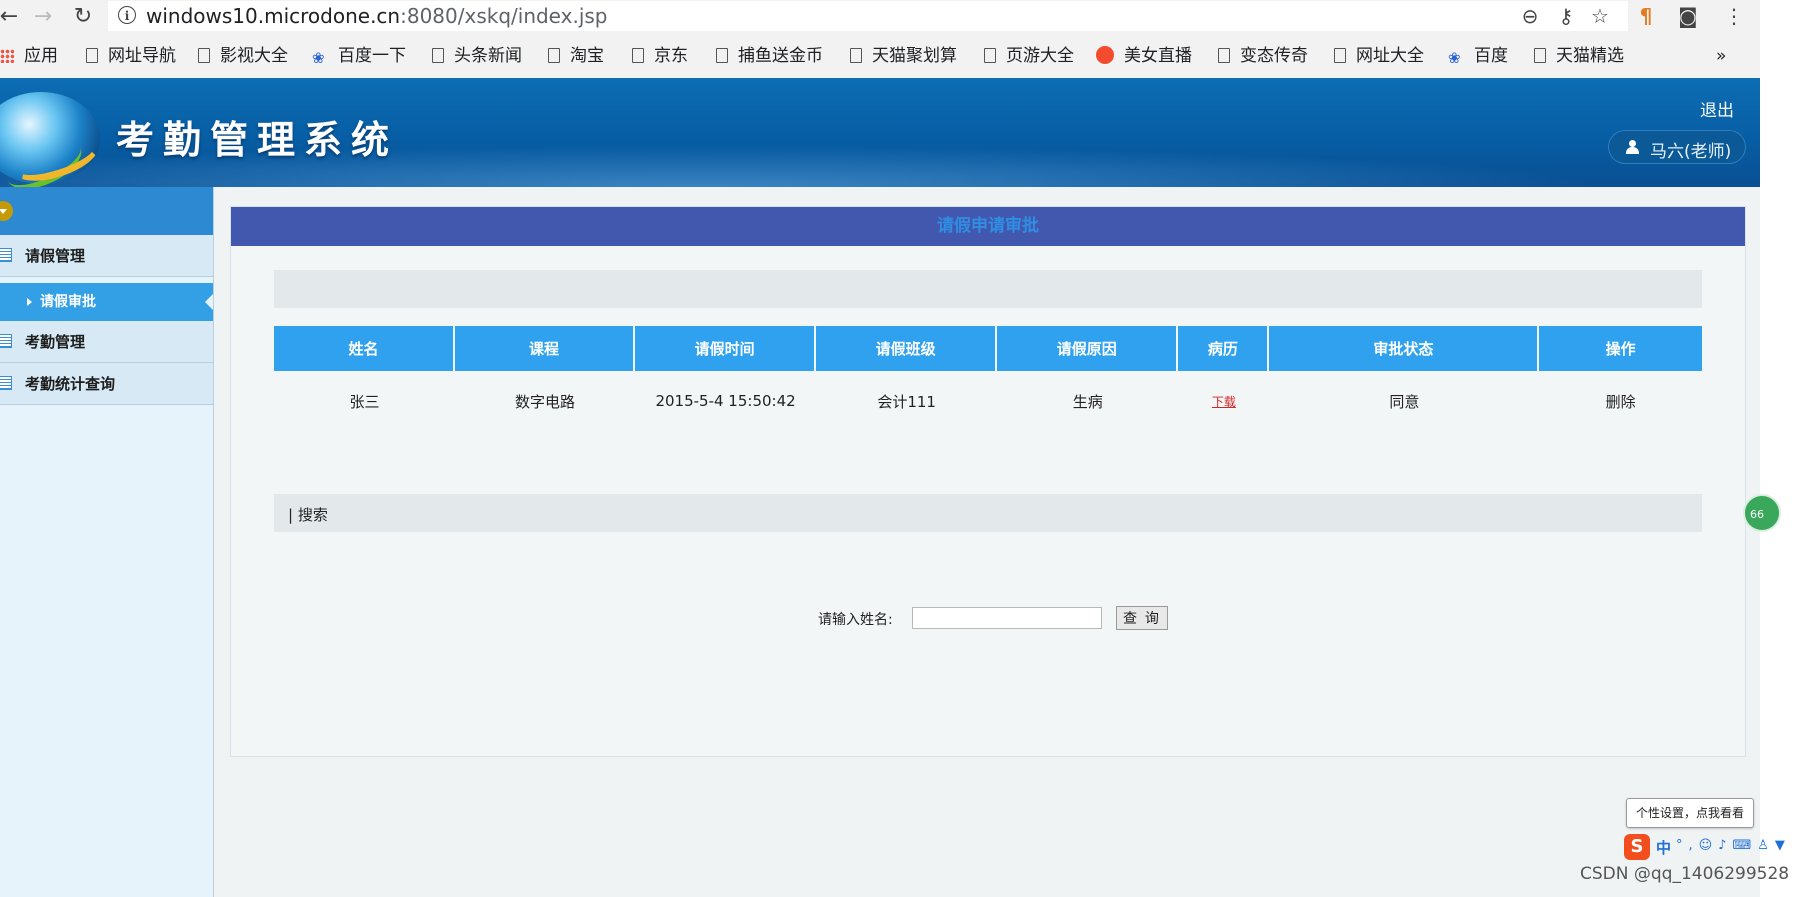 This screenshot has height=897, width=1810. I want to click on url-path: :8080/xskq/index.jsp, so click(504, 16).